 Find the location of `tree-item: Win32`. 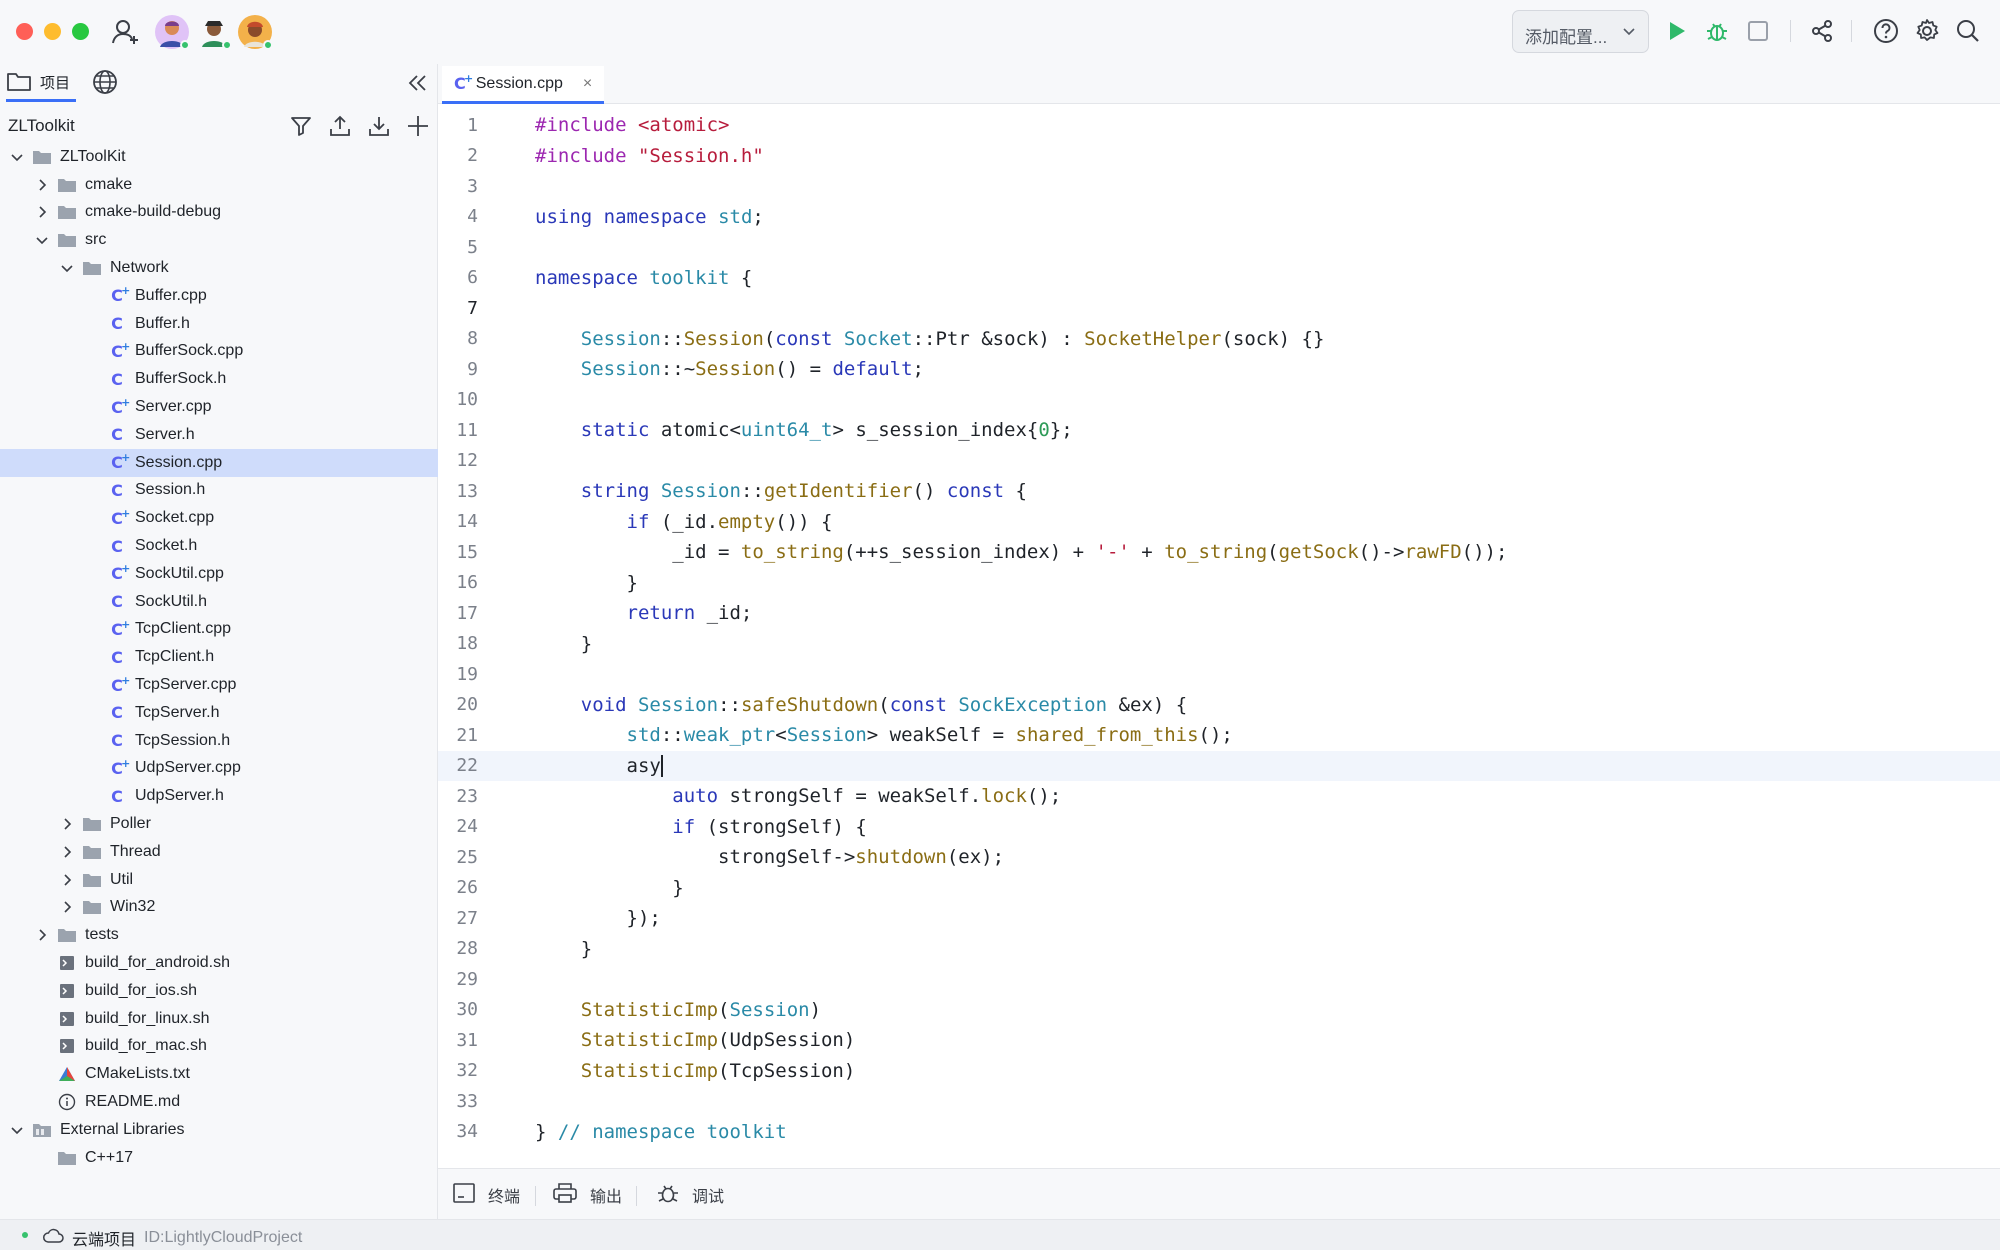

tree-item: Win32 is located at coordinates (219, 908).